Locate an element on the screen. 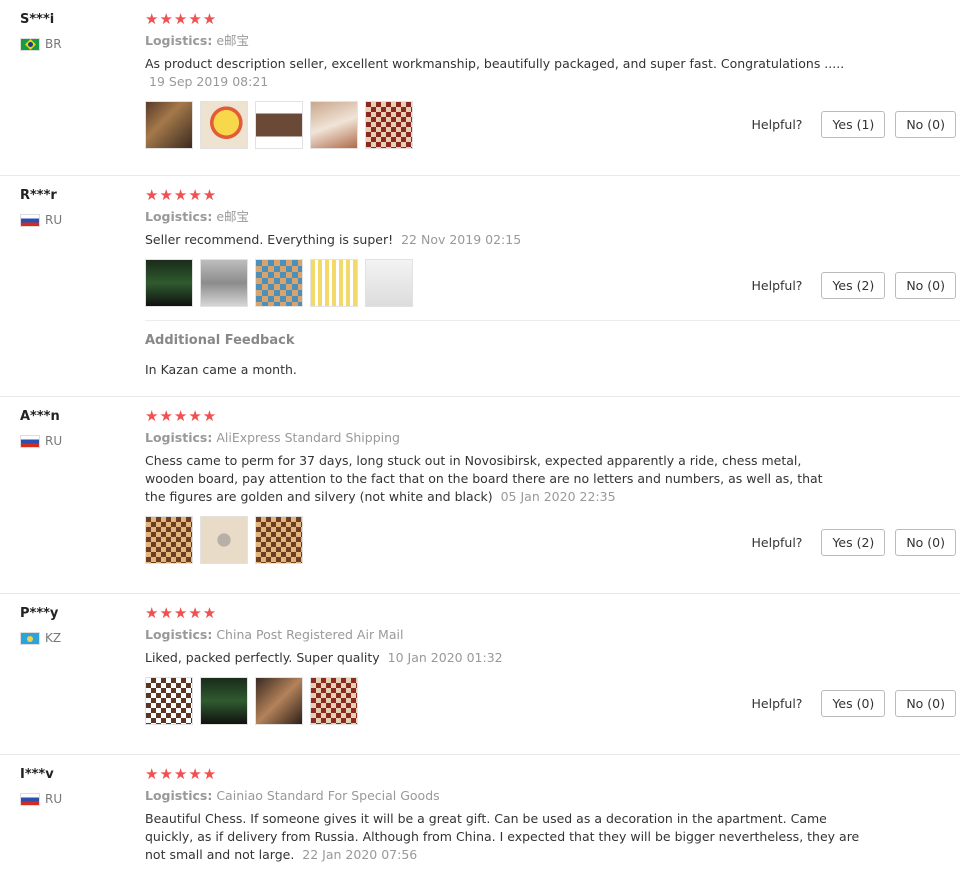 Image resolution: width=960 pixels, height=875 pixels. reviewer-country: BR is located at coordinates (75, 44).